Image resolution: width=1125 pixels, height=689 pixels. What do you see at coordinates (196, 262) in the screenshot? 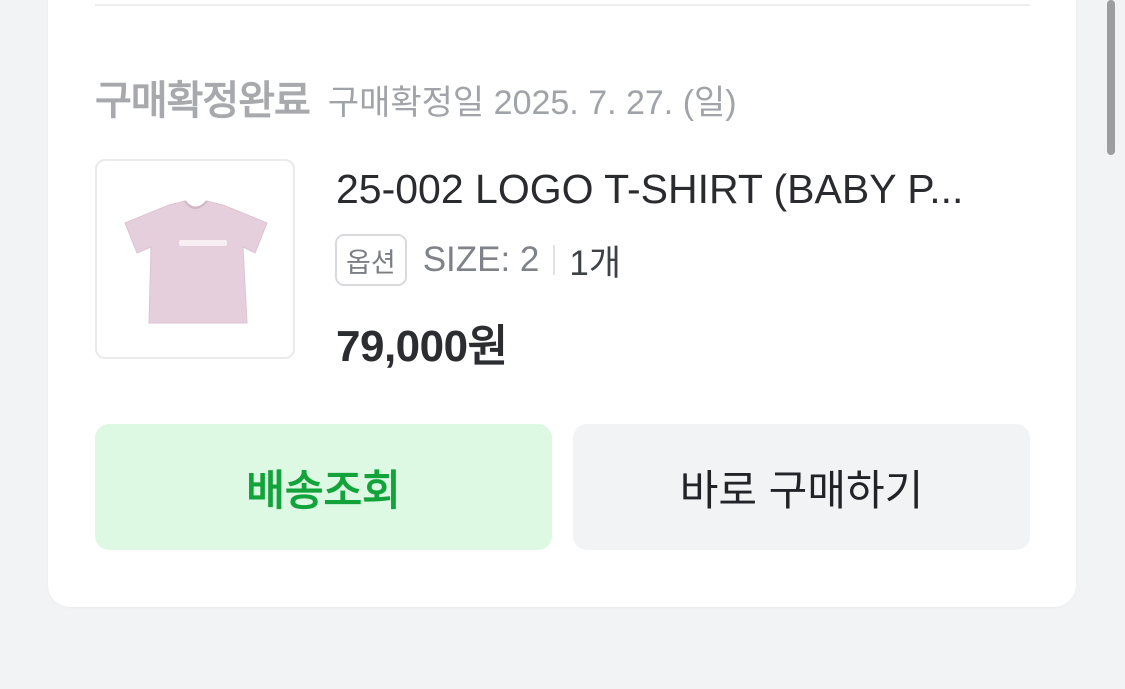
I see `tshirt-icon` at bounding box center [196, 262].